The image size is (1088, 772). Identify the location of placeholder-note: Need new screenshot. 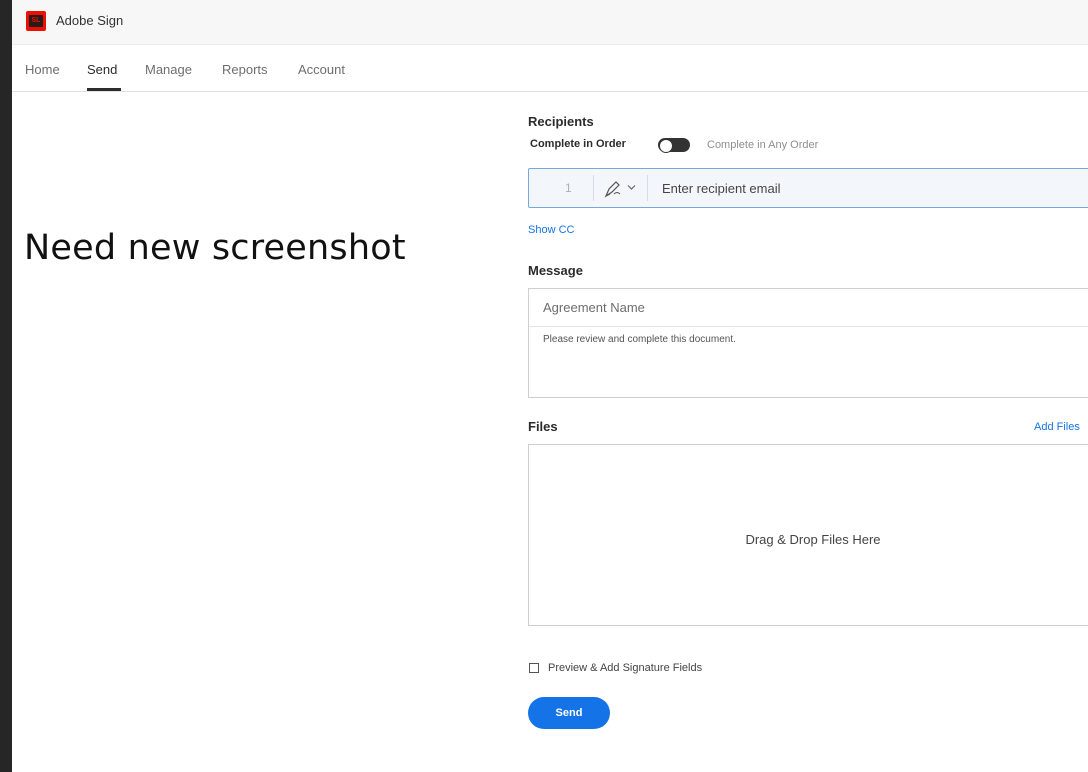
(215, 248).